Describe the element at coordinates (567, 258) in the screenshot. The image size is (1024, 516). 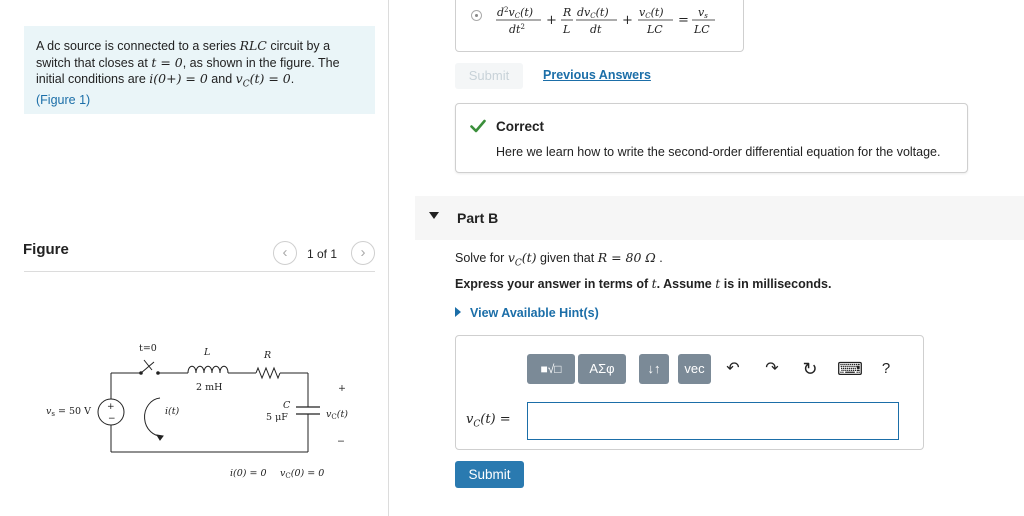
I see `question-text: given that` at that location.